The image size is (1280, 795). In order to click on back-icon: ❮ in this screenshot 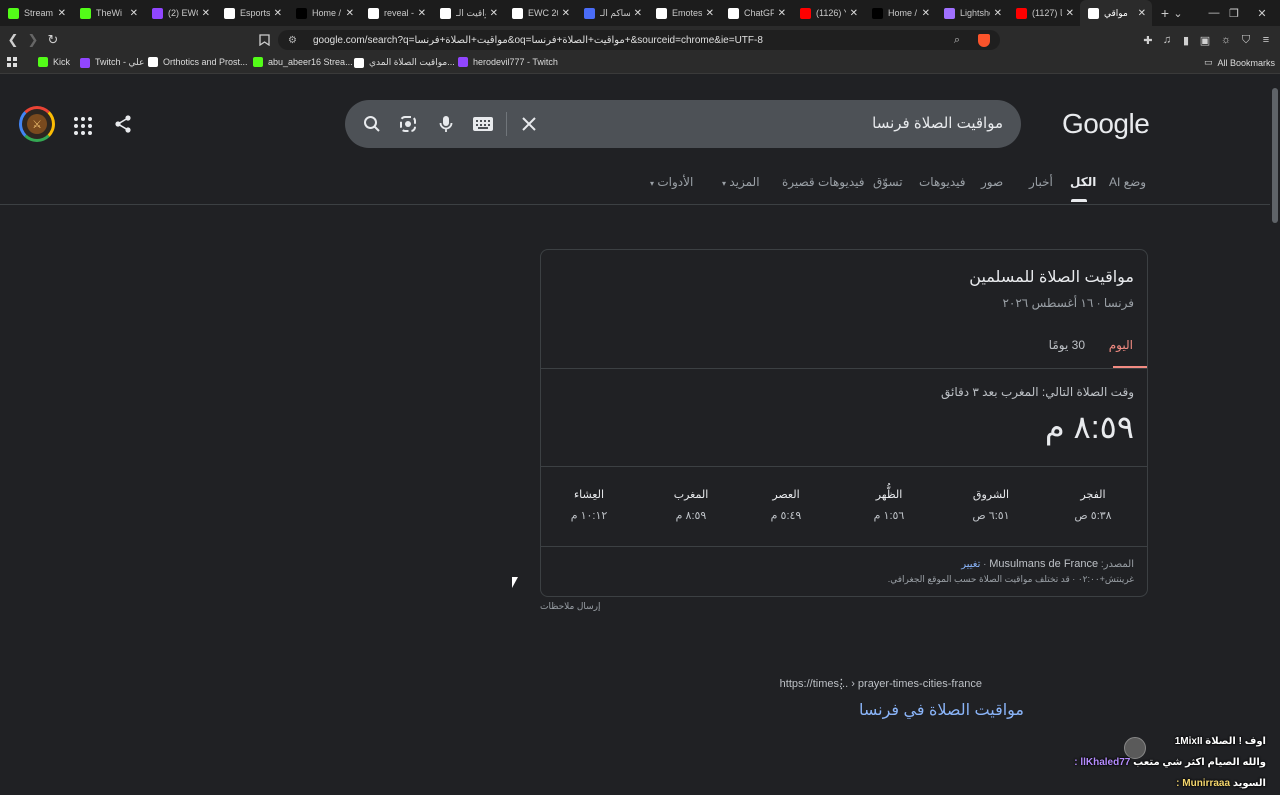, I will do `click(13, 40)`.